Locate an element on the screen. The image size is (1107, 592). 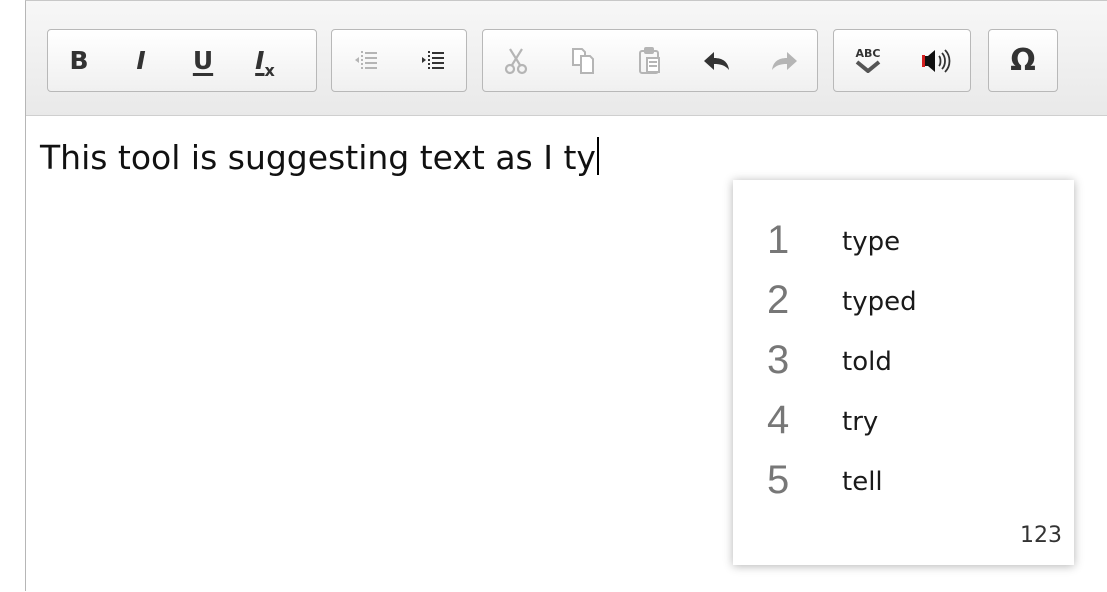
number-mode-toggle: 123 is located at coordinates (1041, 535).